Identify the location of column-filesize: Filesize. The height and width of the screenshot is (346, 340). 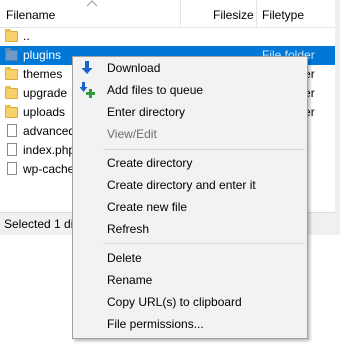
(233, 13).